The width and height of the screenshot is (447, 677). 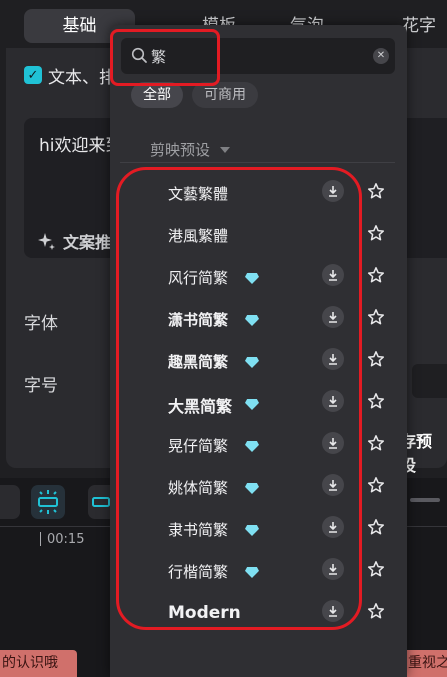 What do you see at coordinates (198, 236) in the screenshot?
I see `font-name: 港風繁體` at bounding box center [198, 236].